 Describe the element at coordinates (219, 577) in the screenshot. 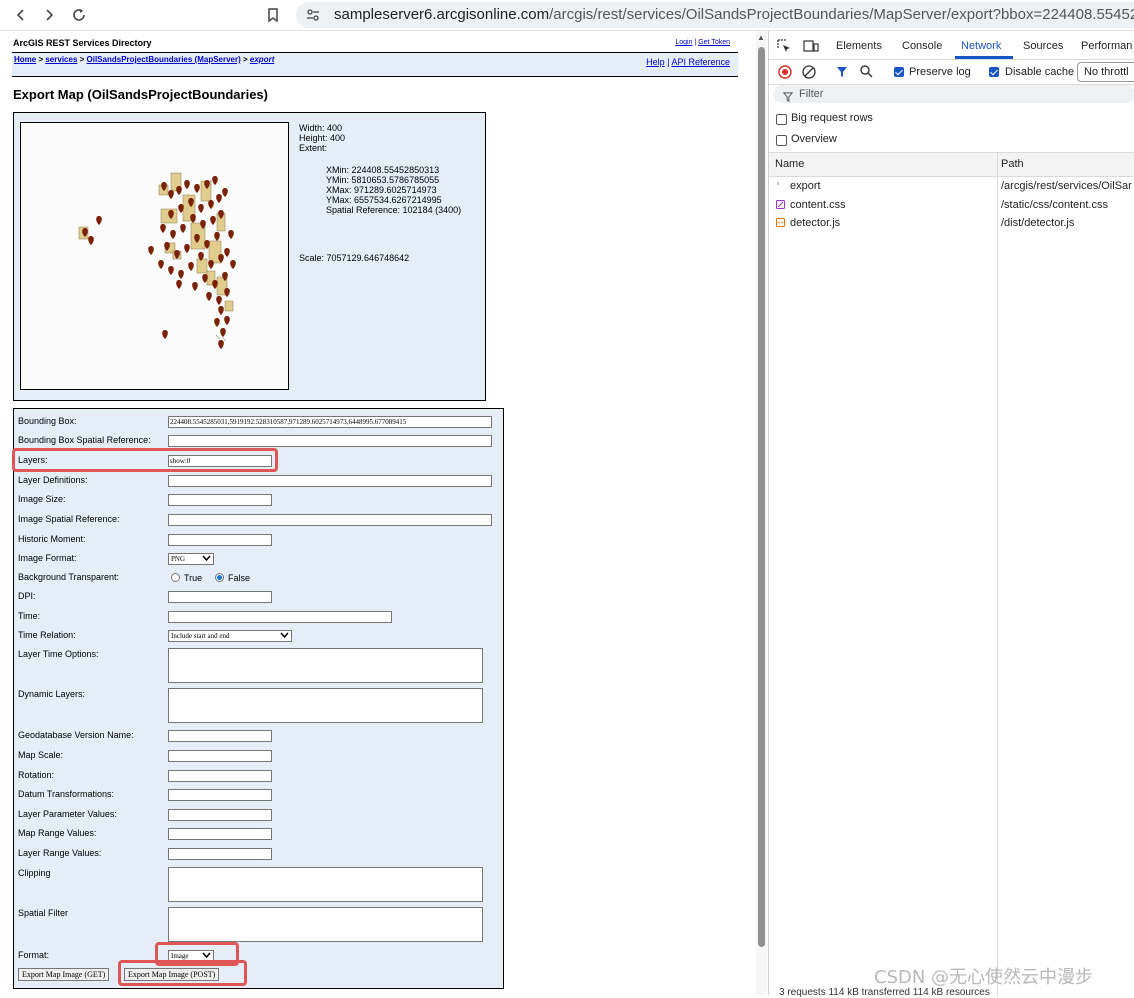

I see `bg-false-radio` at that location.